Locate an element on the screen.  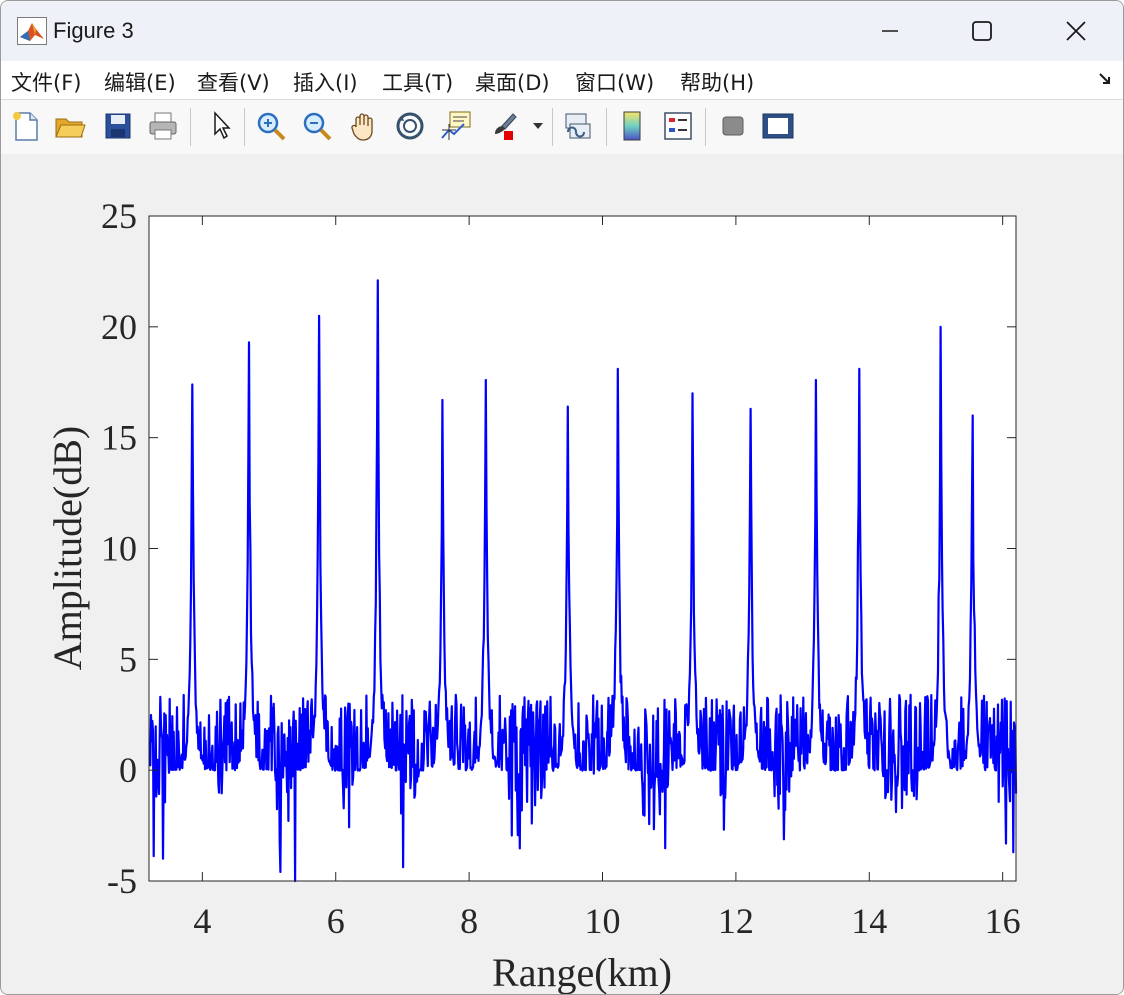
link-plot-icon is located at coordinates (578, 126).